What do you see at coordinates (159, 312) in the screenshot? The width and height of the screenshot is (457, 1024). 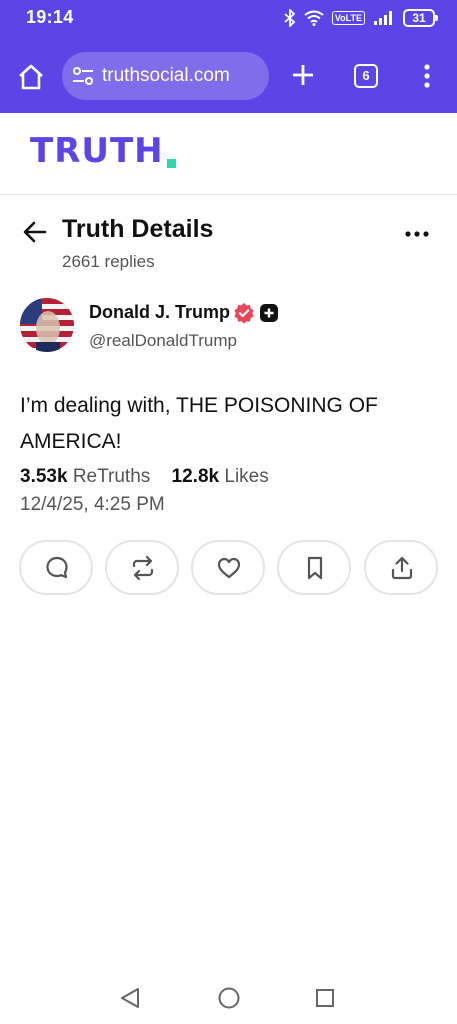 I see `author-name: Donald J. Trump` at bounding box center [159, 312].